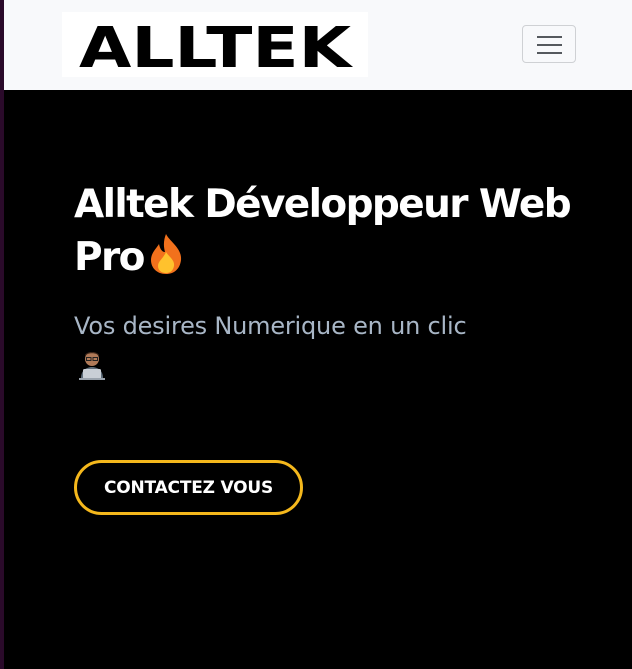  I want to click on hero-title: Alltek Développeur Web Pro, so click(324, 231).